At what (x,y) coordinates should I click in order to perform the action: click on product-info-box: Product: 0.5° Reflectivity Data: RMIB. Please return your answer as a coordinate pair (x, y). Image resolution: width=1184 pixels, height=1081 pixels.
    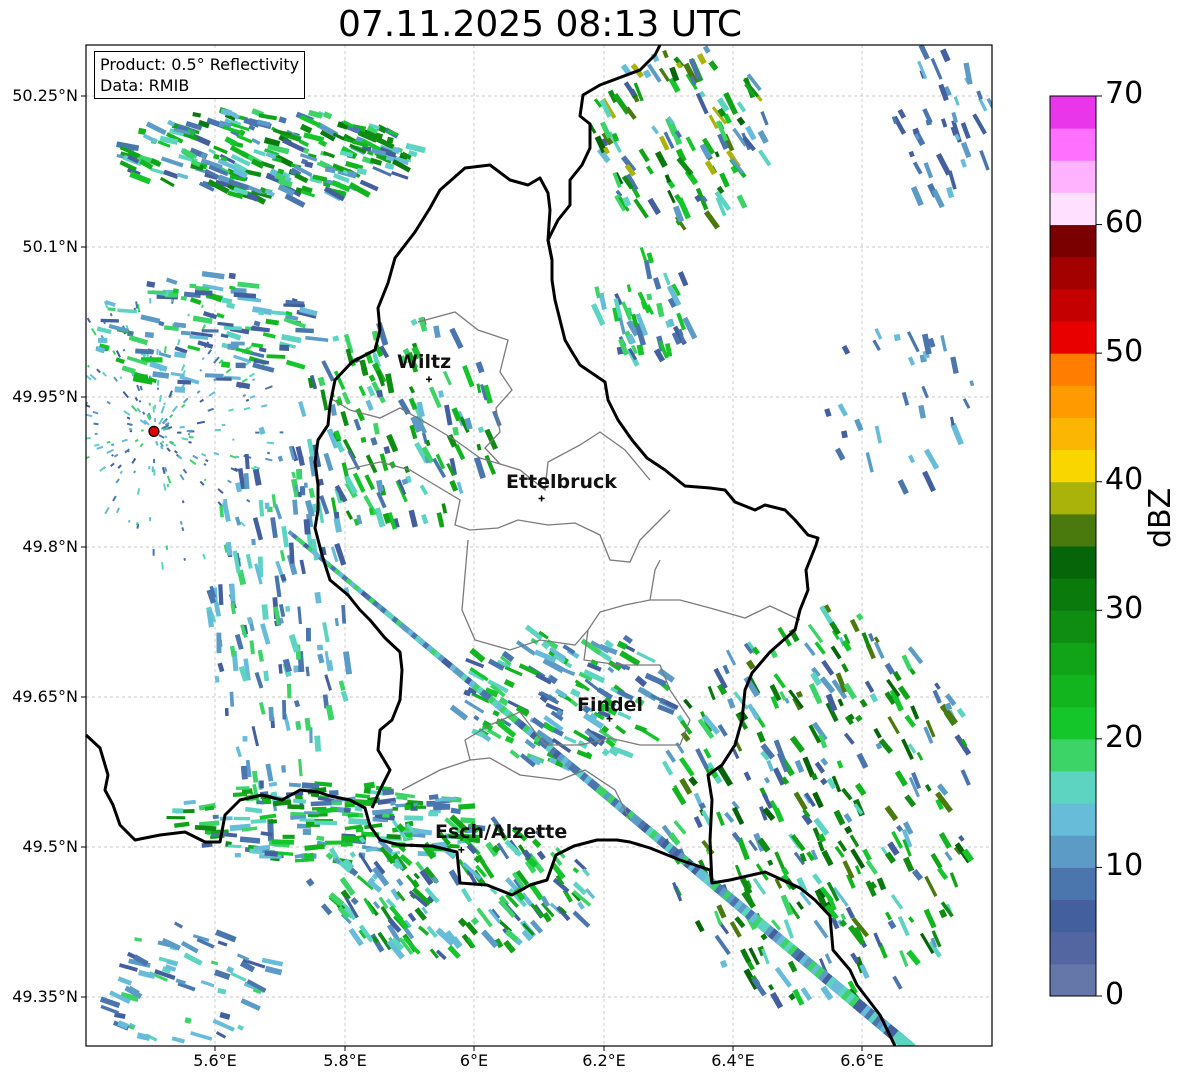
    Looking at the image, I should click on (200, 75).